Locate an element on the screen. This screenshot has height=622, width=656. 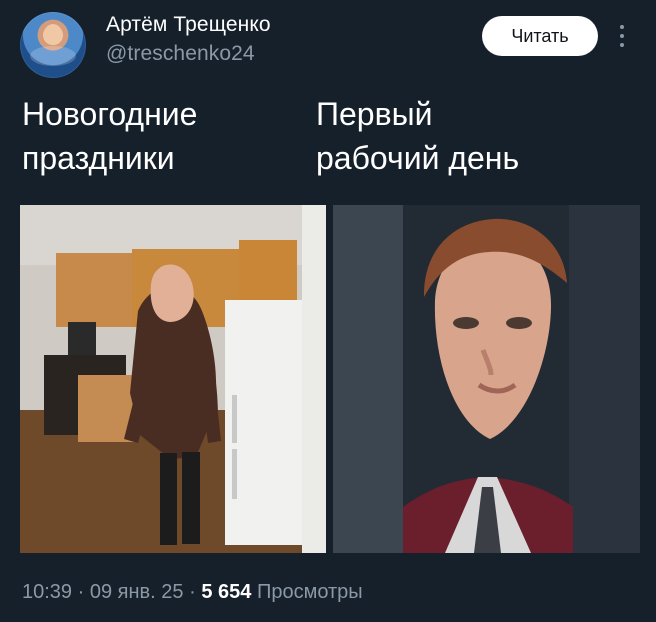
more-options-icon is located at coordinates (622, 36).